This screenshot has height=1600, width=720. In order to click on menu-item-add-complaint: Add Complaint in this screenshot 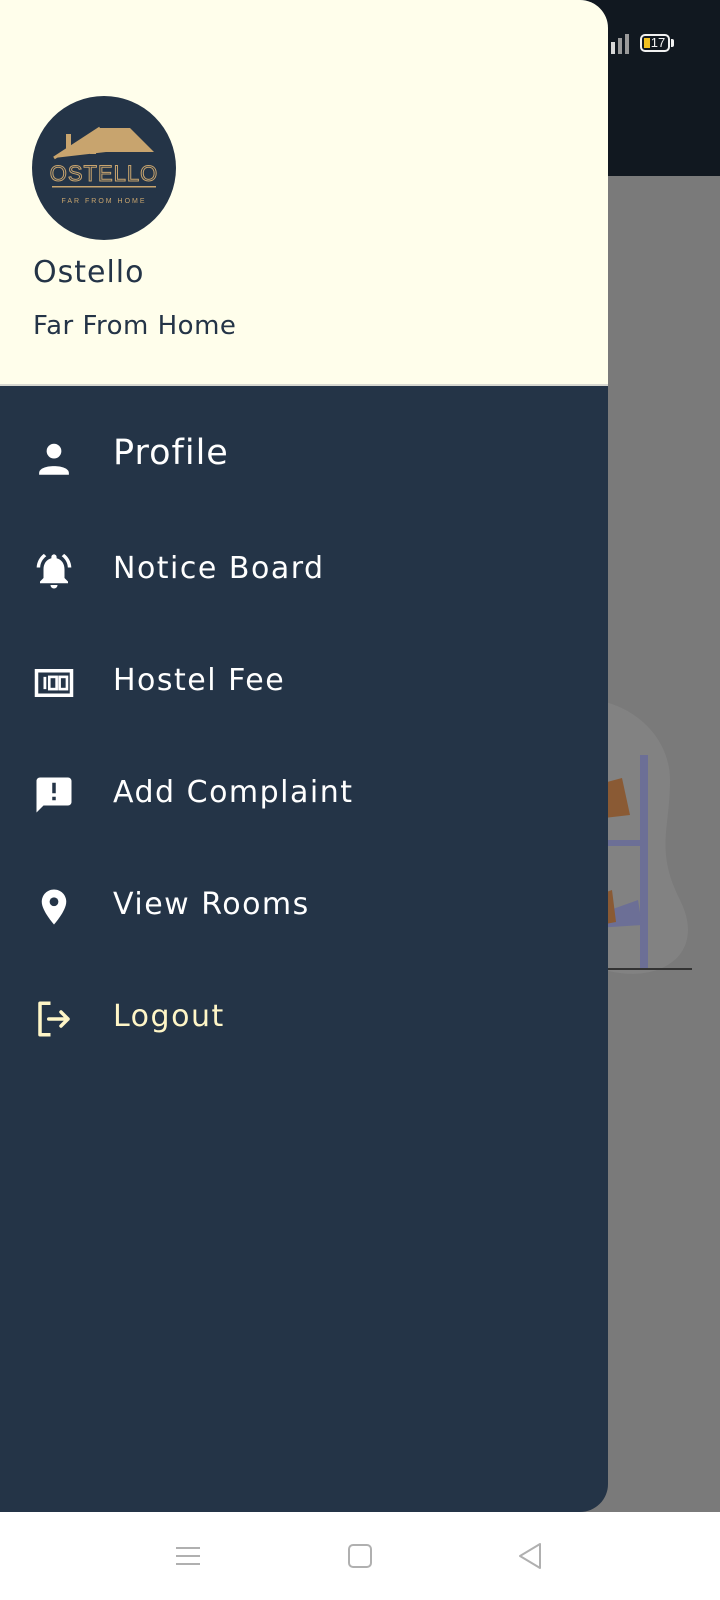, I will do `click(304, 794)`.